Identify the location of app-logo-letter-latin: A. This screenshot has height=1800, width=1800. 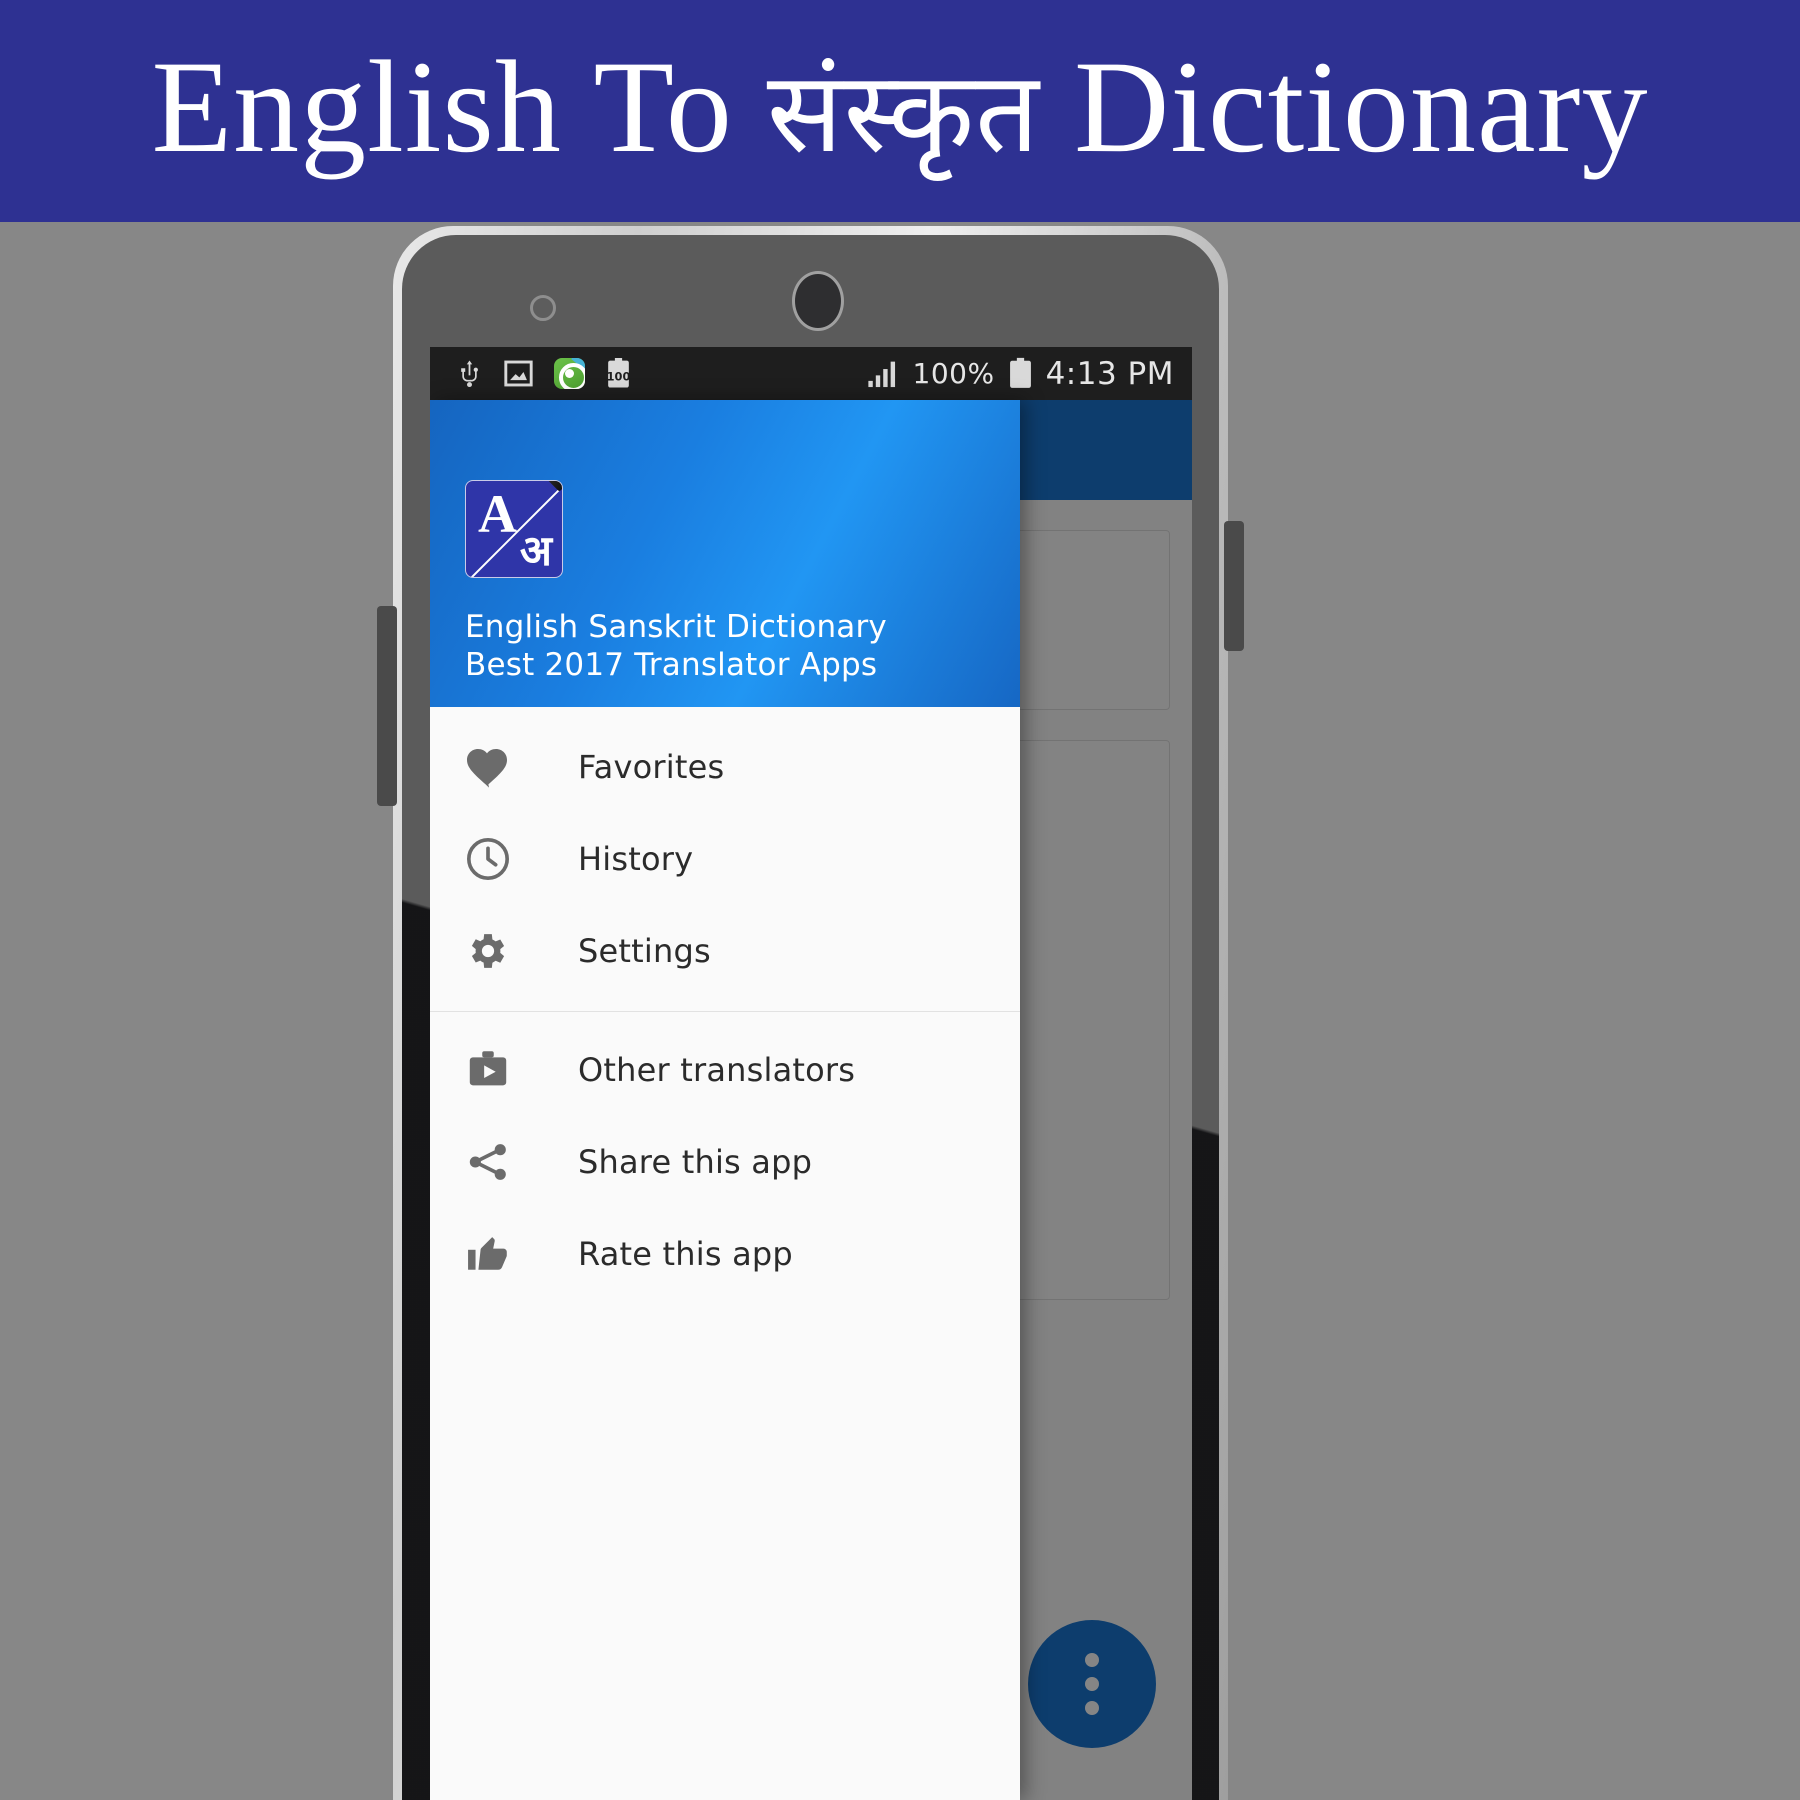
(497, 514).